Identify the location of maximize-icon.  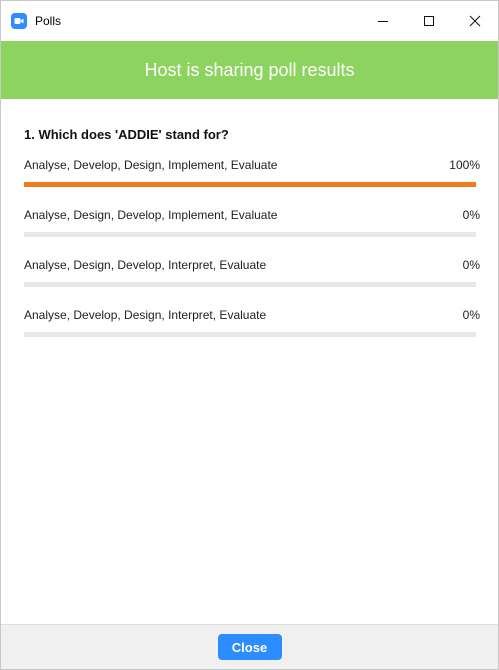
(429, 21).